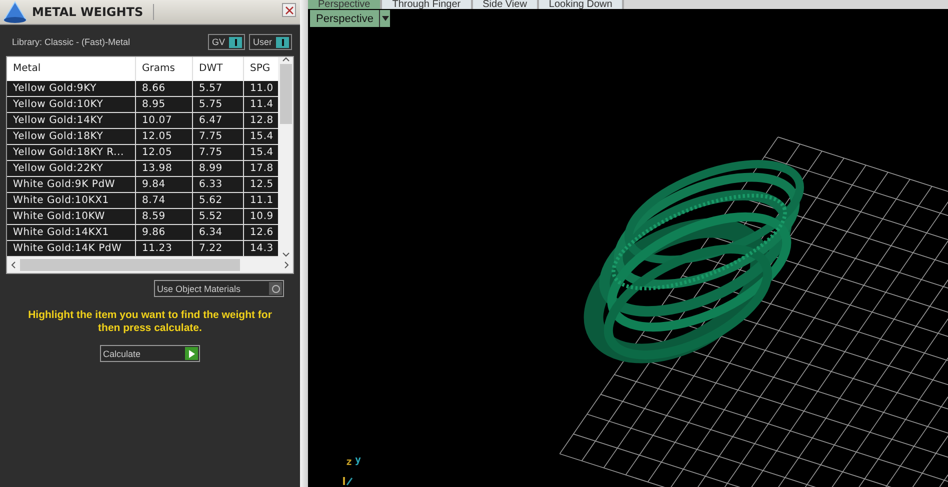 This screenshot has width=948, height=487. I want to click on table-cell: 10.9, so click(261, 217).